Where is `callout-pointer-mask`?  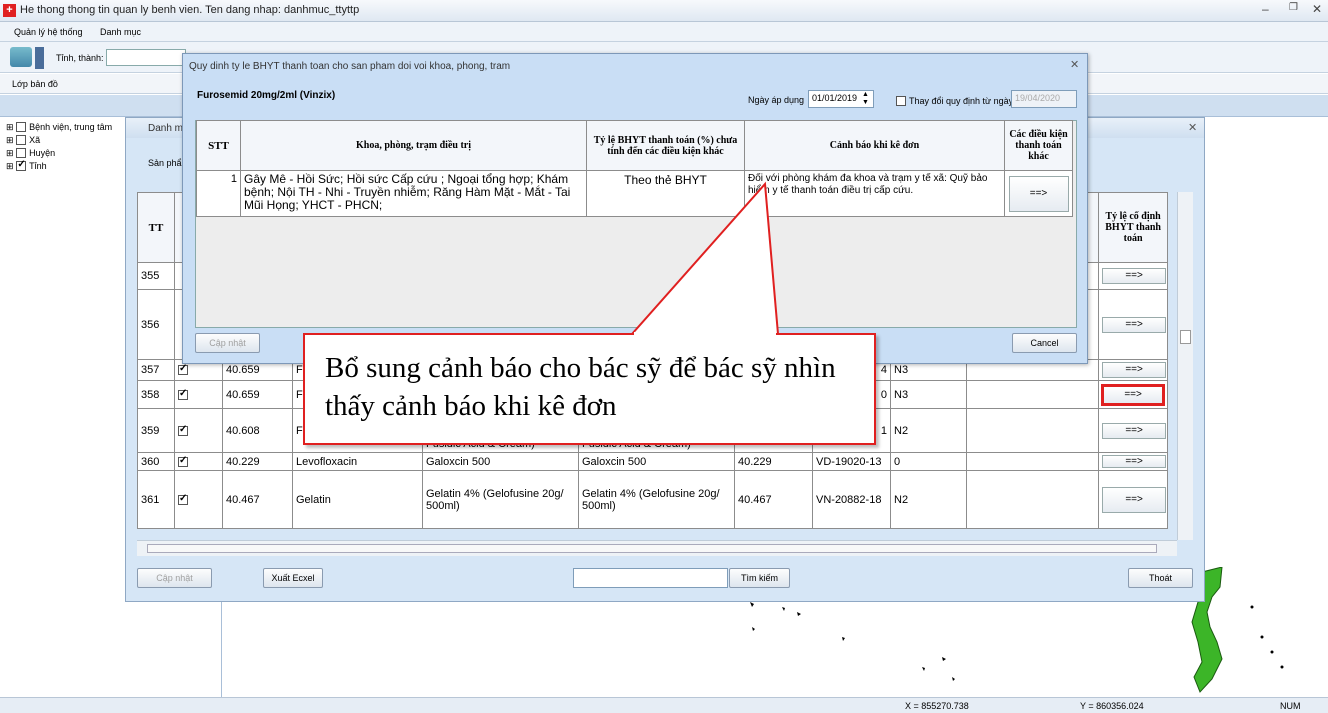
callout-pointer-mask is located at coordinates (705, 334).